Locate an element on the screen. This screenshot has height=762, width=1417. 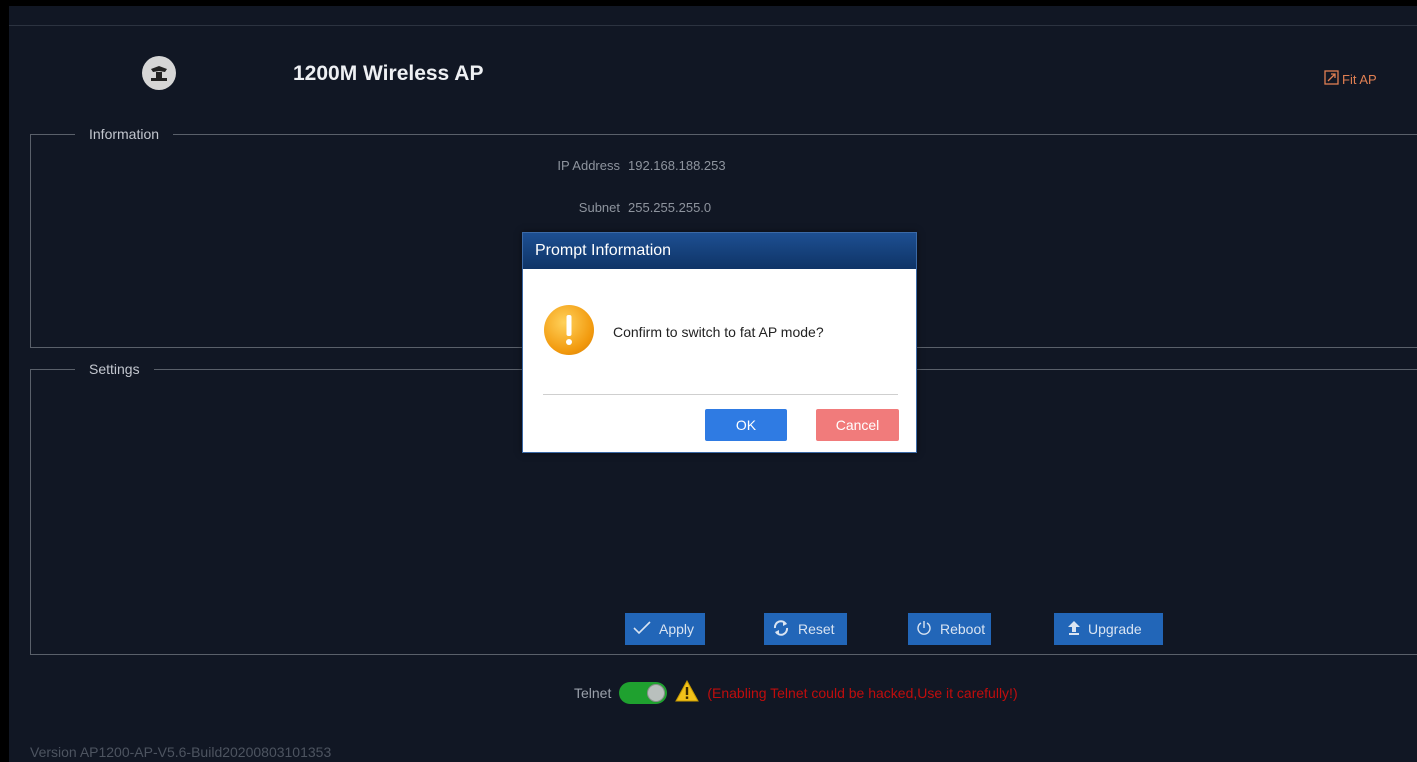
telnet-label: Telnet is located at coordinates (593, 692).